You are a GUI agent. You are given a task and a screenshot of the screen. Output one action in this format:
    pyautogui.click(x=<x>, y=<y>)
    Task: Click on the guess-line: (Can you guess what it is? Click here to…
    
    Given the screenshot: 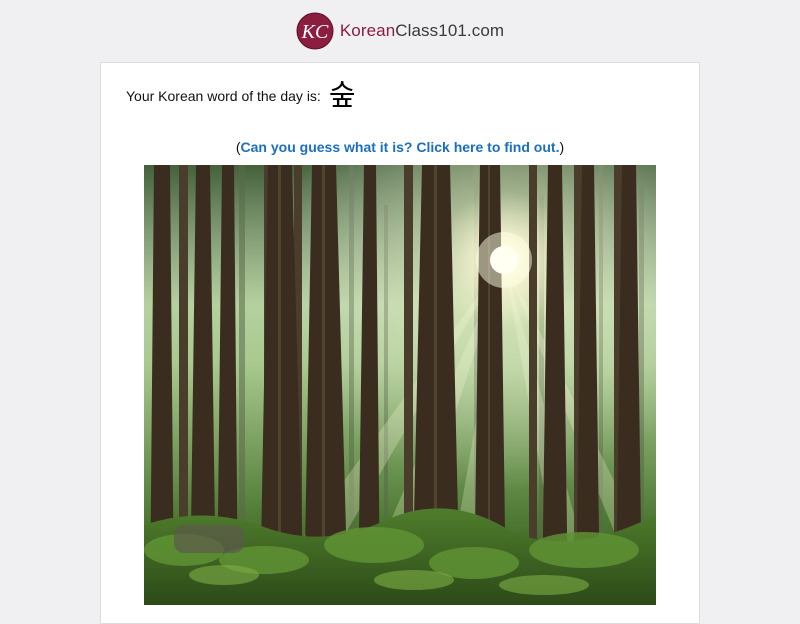 What is the action you would take?
    pyautogui.click(x=400, y=147)
    